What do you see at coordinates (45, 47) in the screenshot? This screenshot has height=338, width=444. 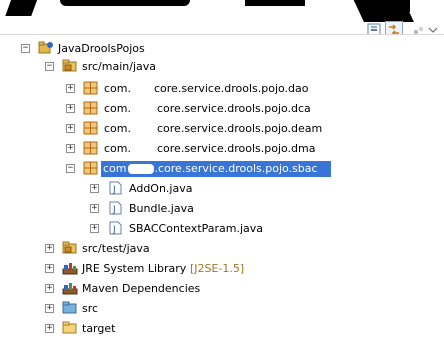 I see `java-project-icon` at bounding box center [45, 47].